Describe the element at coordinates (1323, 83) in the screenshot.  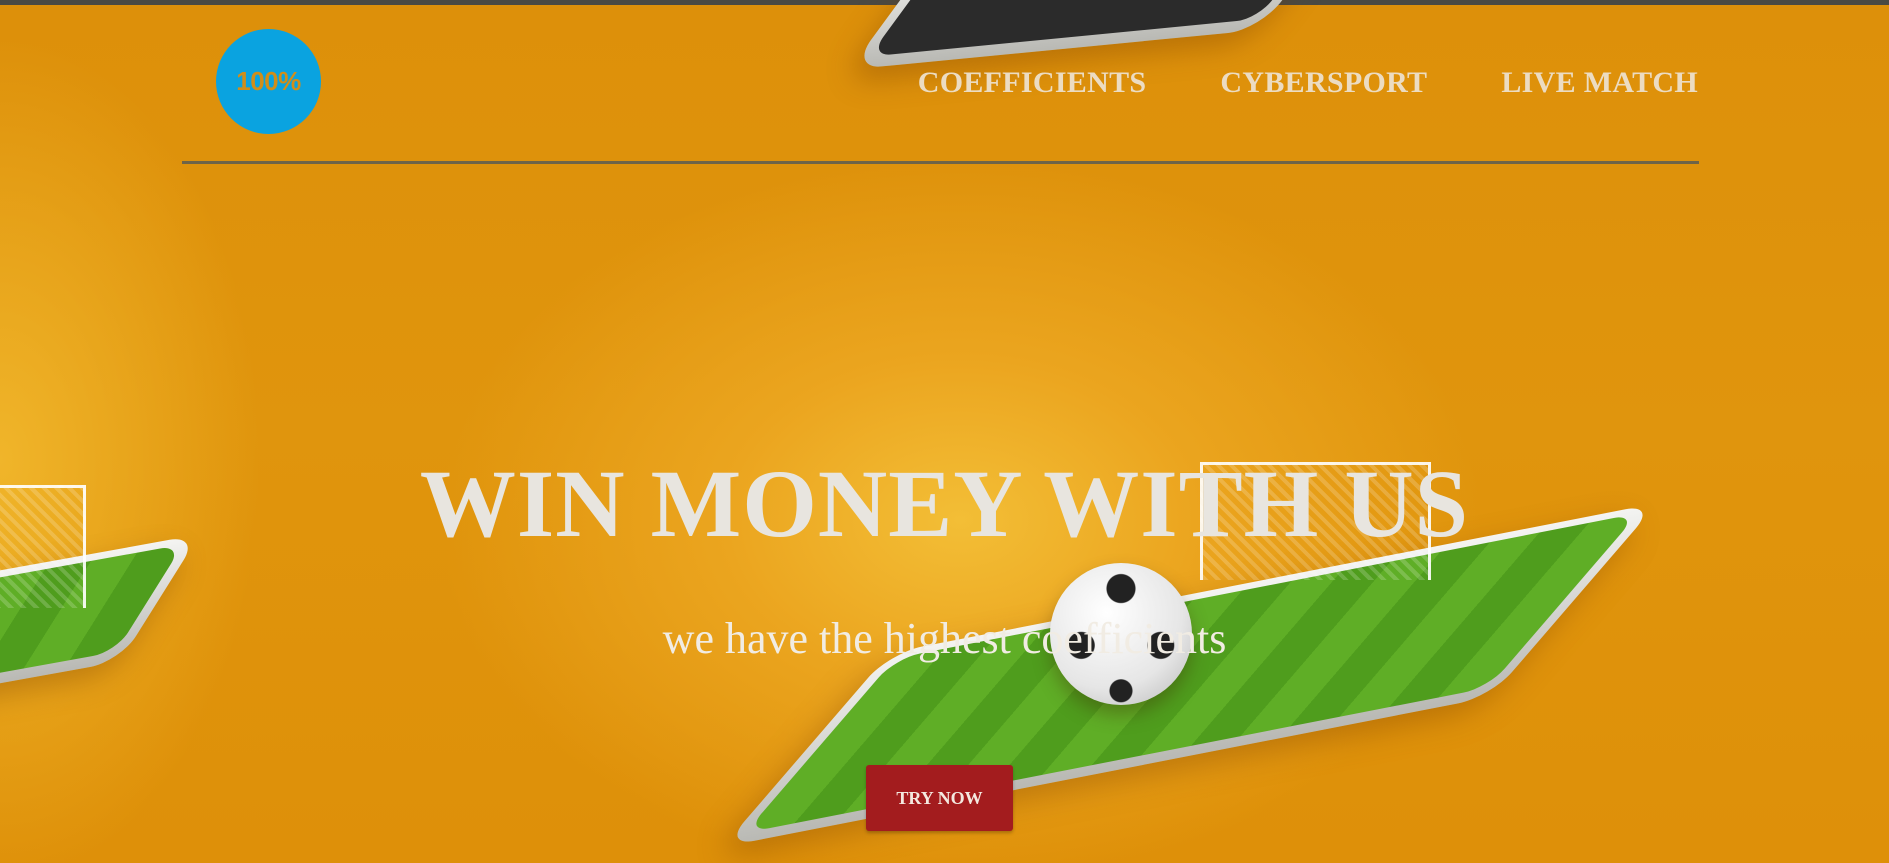
I see `nav-cybersport: CYBERSPORT` at that location.